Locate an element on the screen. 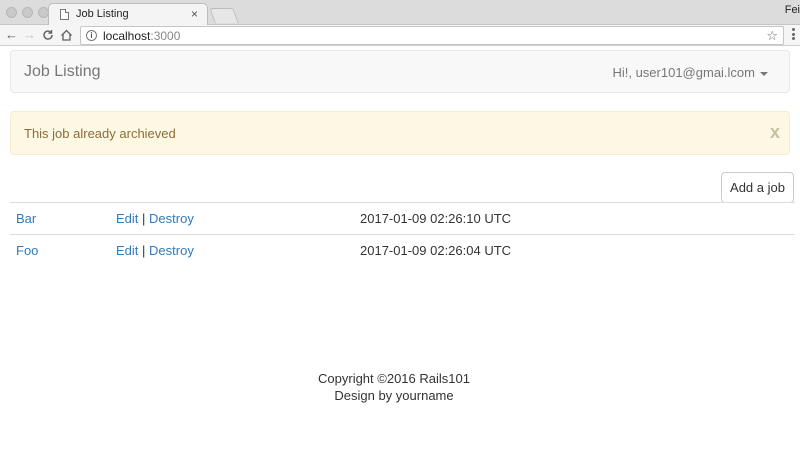  job-created-at: 2017-01-09 02:26:10 UTC is located at coordinates (436, 218).